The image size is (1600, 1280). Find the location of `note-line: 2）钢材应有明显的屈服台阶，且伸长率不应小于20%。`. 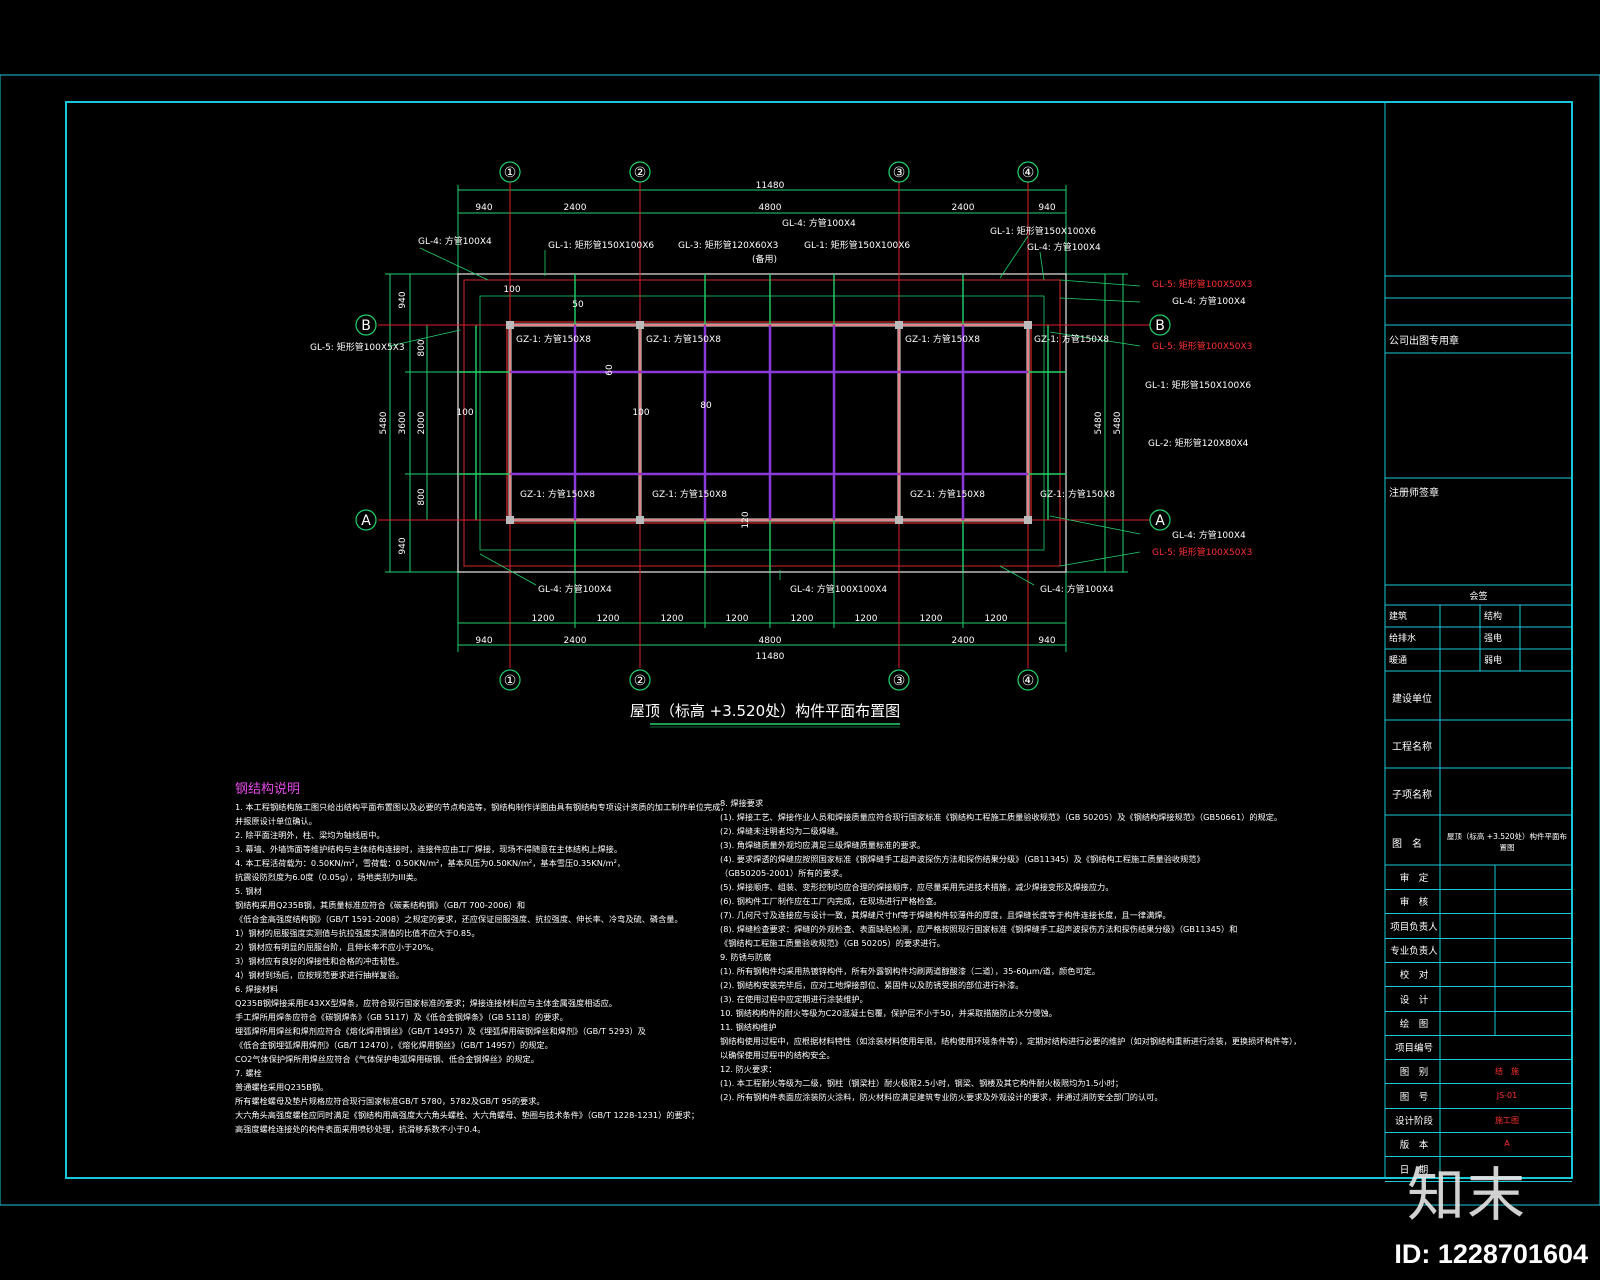

note-line: 2）钢材应有明显的屈服台阶，且伸长率不应小于20%。 is located at coordinates (337, 947).